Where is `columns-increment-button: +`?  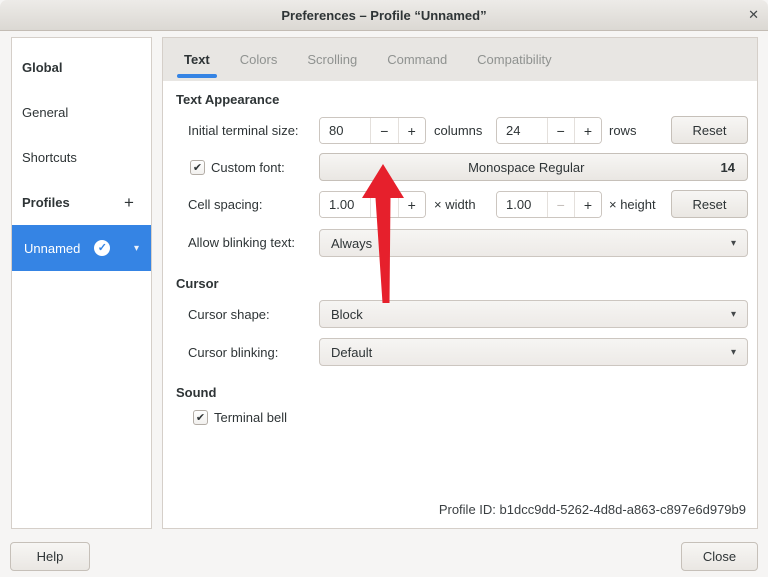 columns-increment-button: + is located at coordinates (411, 130).